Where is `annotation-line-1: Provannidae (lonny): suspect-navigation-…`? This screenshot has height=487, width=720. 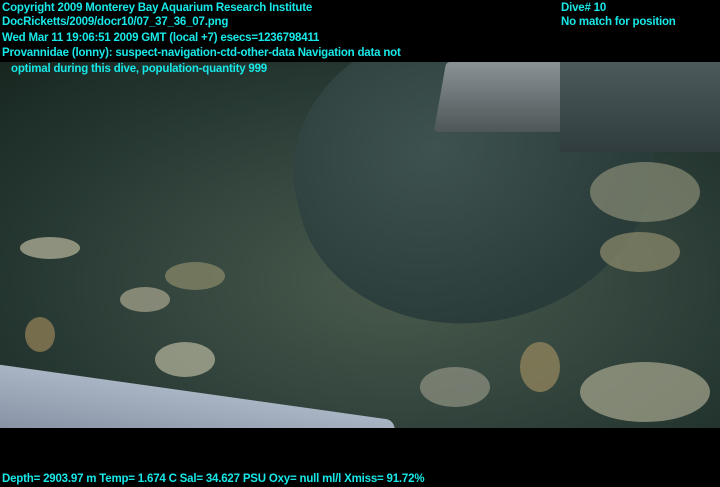
annotation-line-1: Provannidae (lonny): suspect-navigation-… is located at coordinates (201, 53).